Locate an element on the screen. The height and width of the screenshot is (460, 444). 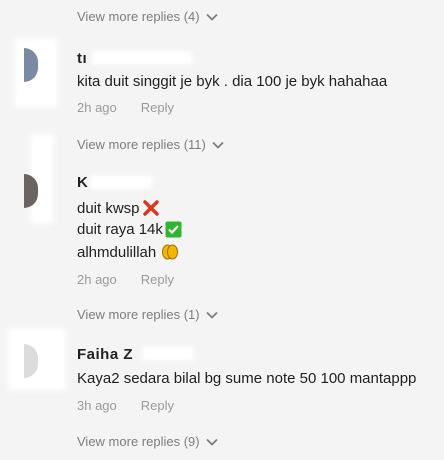
praying-hands-icon is located at coordinates (170, 252).